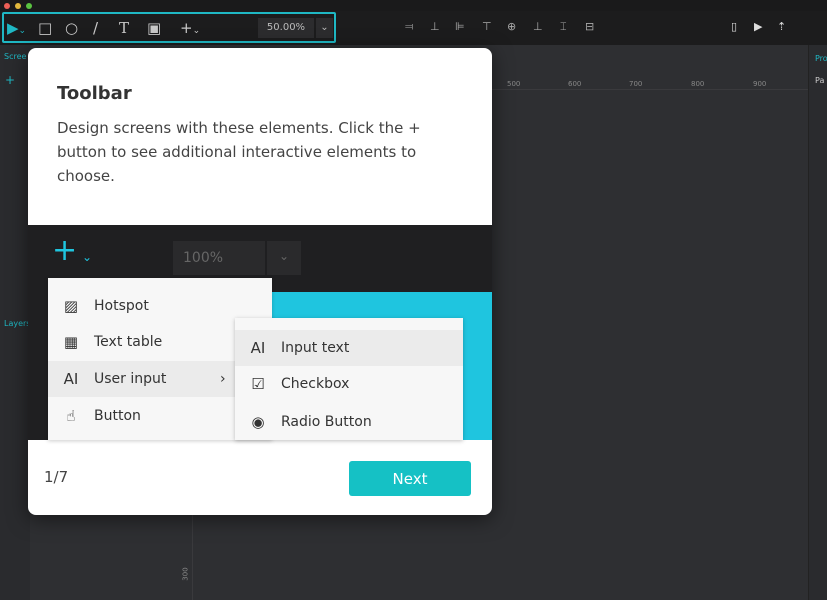  Describe the element at coordinates (15, 56) in the screenshot. I see `tab-screens: Scree` at that location.